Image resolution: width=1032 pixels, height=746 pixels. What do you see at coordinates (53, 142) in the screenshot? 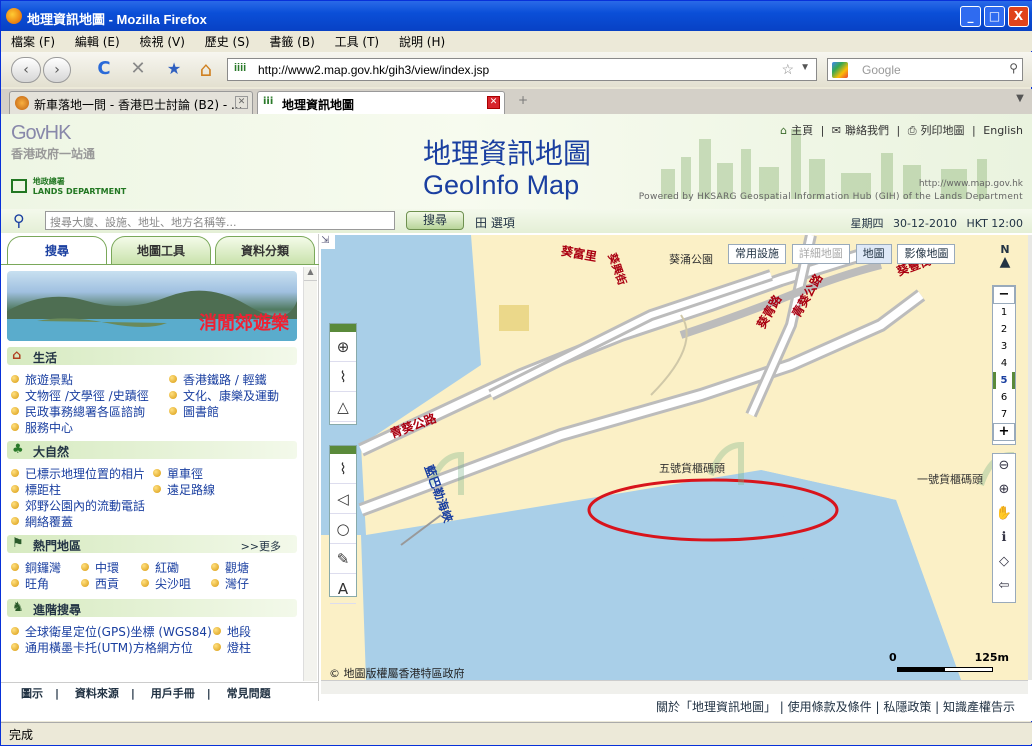
I see `govhk-logo: GovHK 香港政府一站通` at bounding box center [53, 142].